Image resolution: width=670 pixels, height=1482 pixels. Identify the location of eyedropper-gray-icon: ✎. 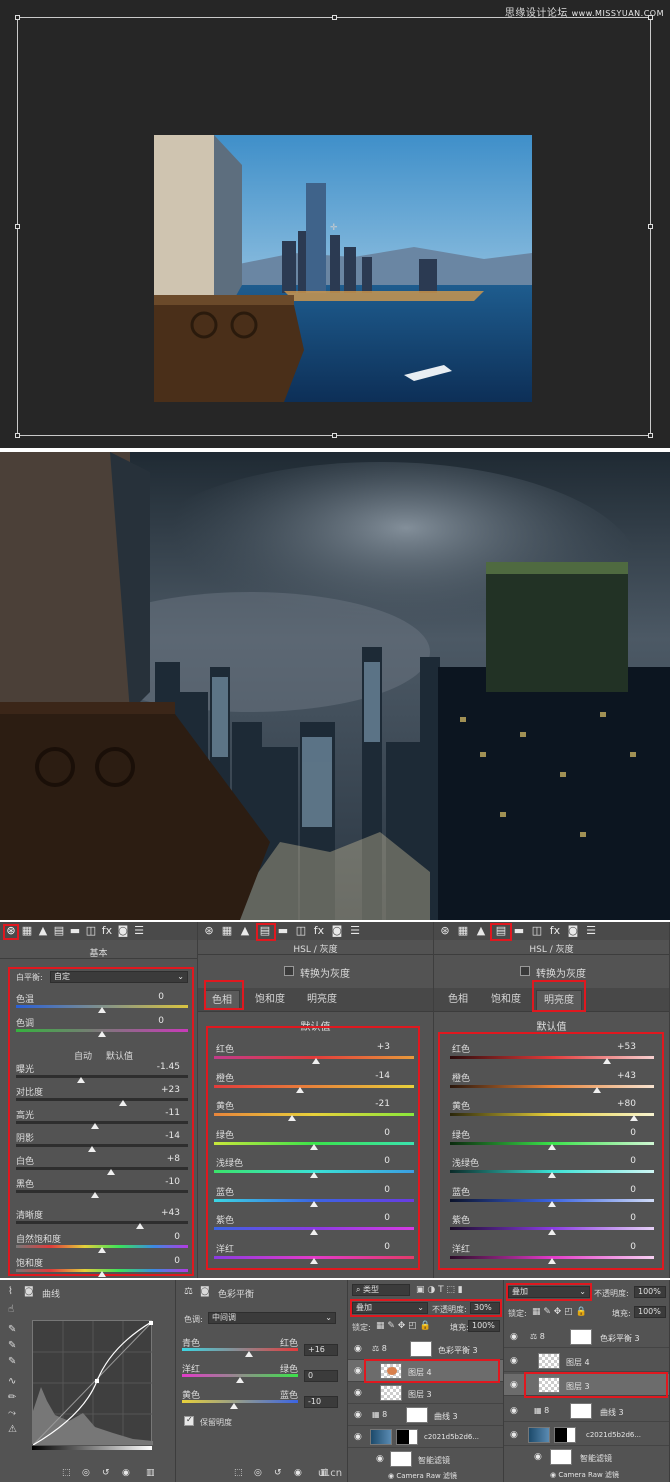
(12, 1345).